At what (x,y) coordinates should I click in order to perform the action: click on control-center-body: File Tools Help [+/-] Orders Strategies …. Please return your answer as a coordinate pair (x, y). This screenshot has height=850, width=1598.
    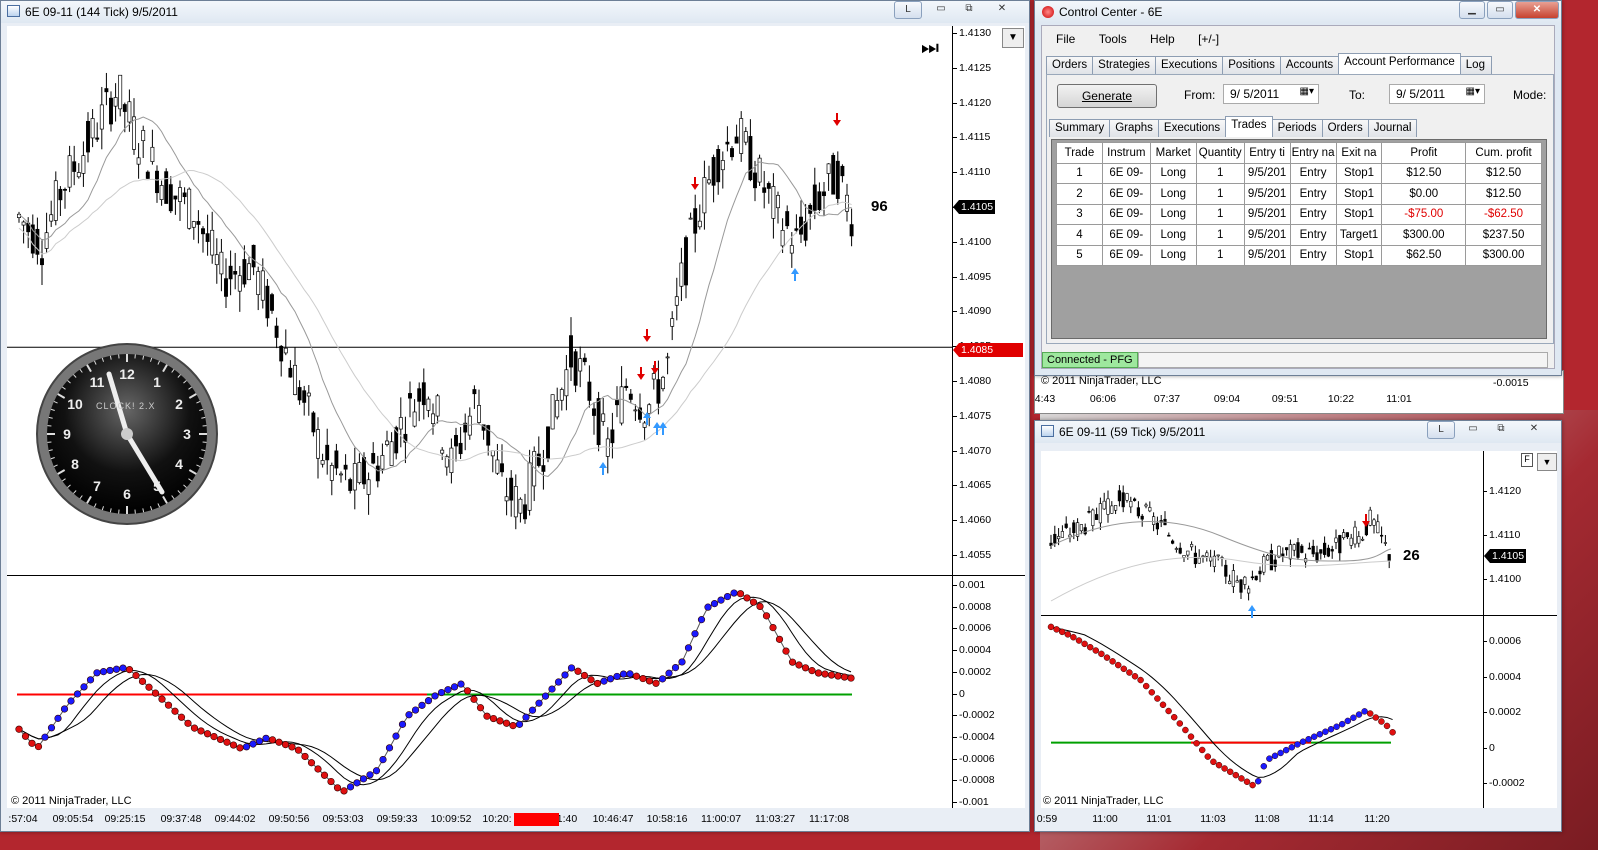
    Looking at the image, I should click on (1298, 197).